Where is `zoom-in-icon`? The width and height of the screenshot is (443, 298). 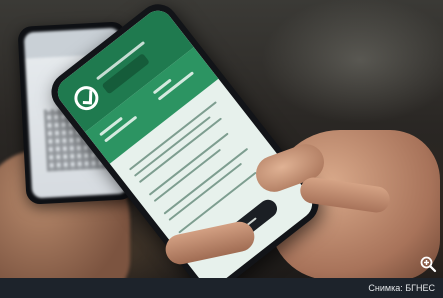
zoom-in-icon is located at coordinates (428, 264).